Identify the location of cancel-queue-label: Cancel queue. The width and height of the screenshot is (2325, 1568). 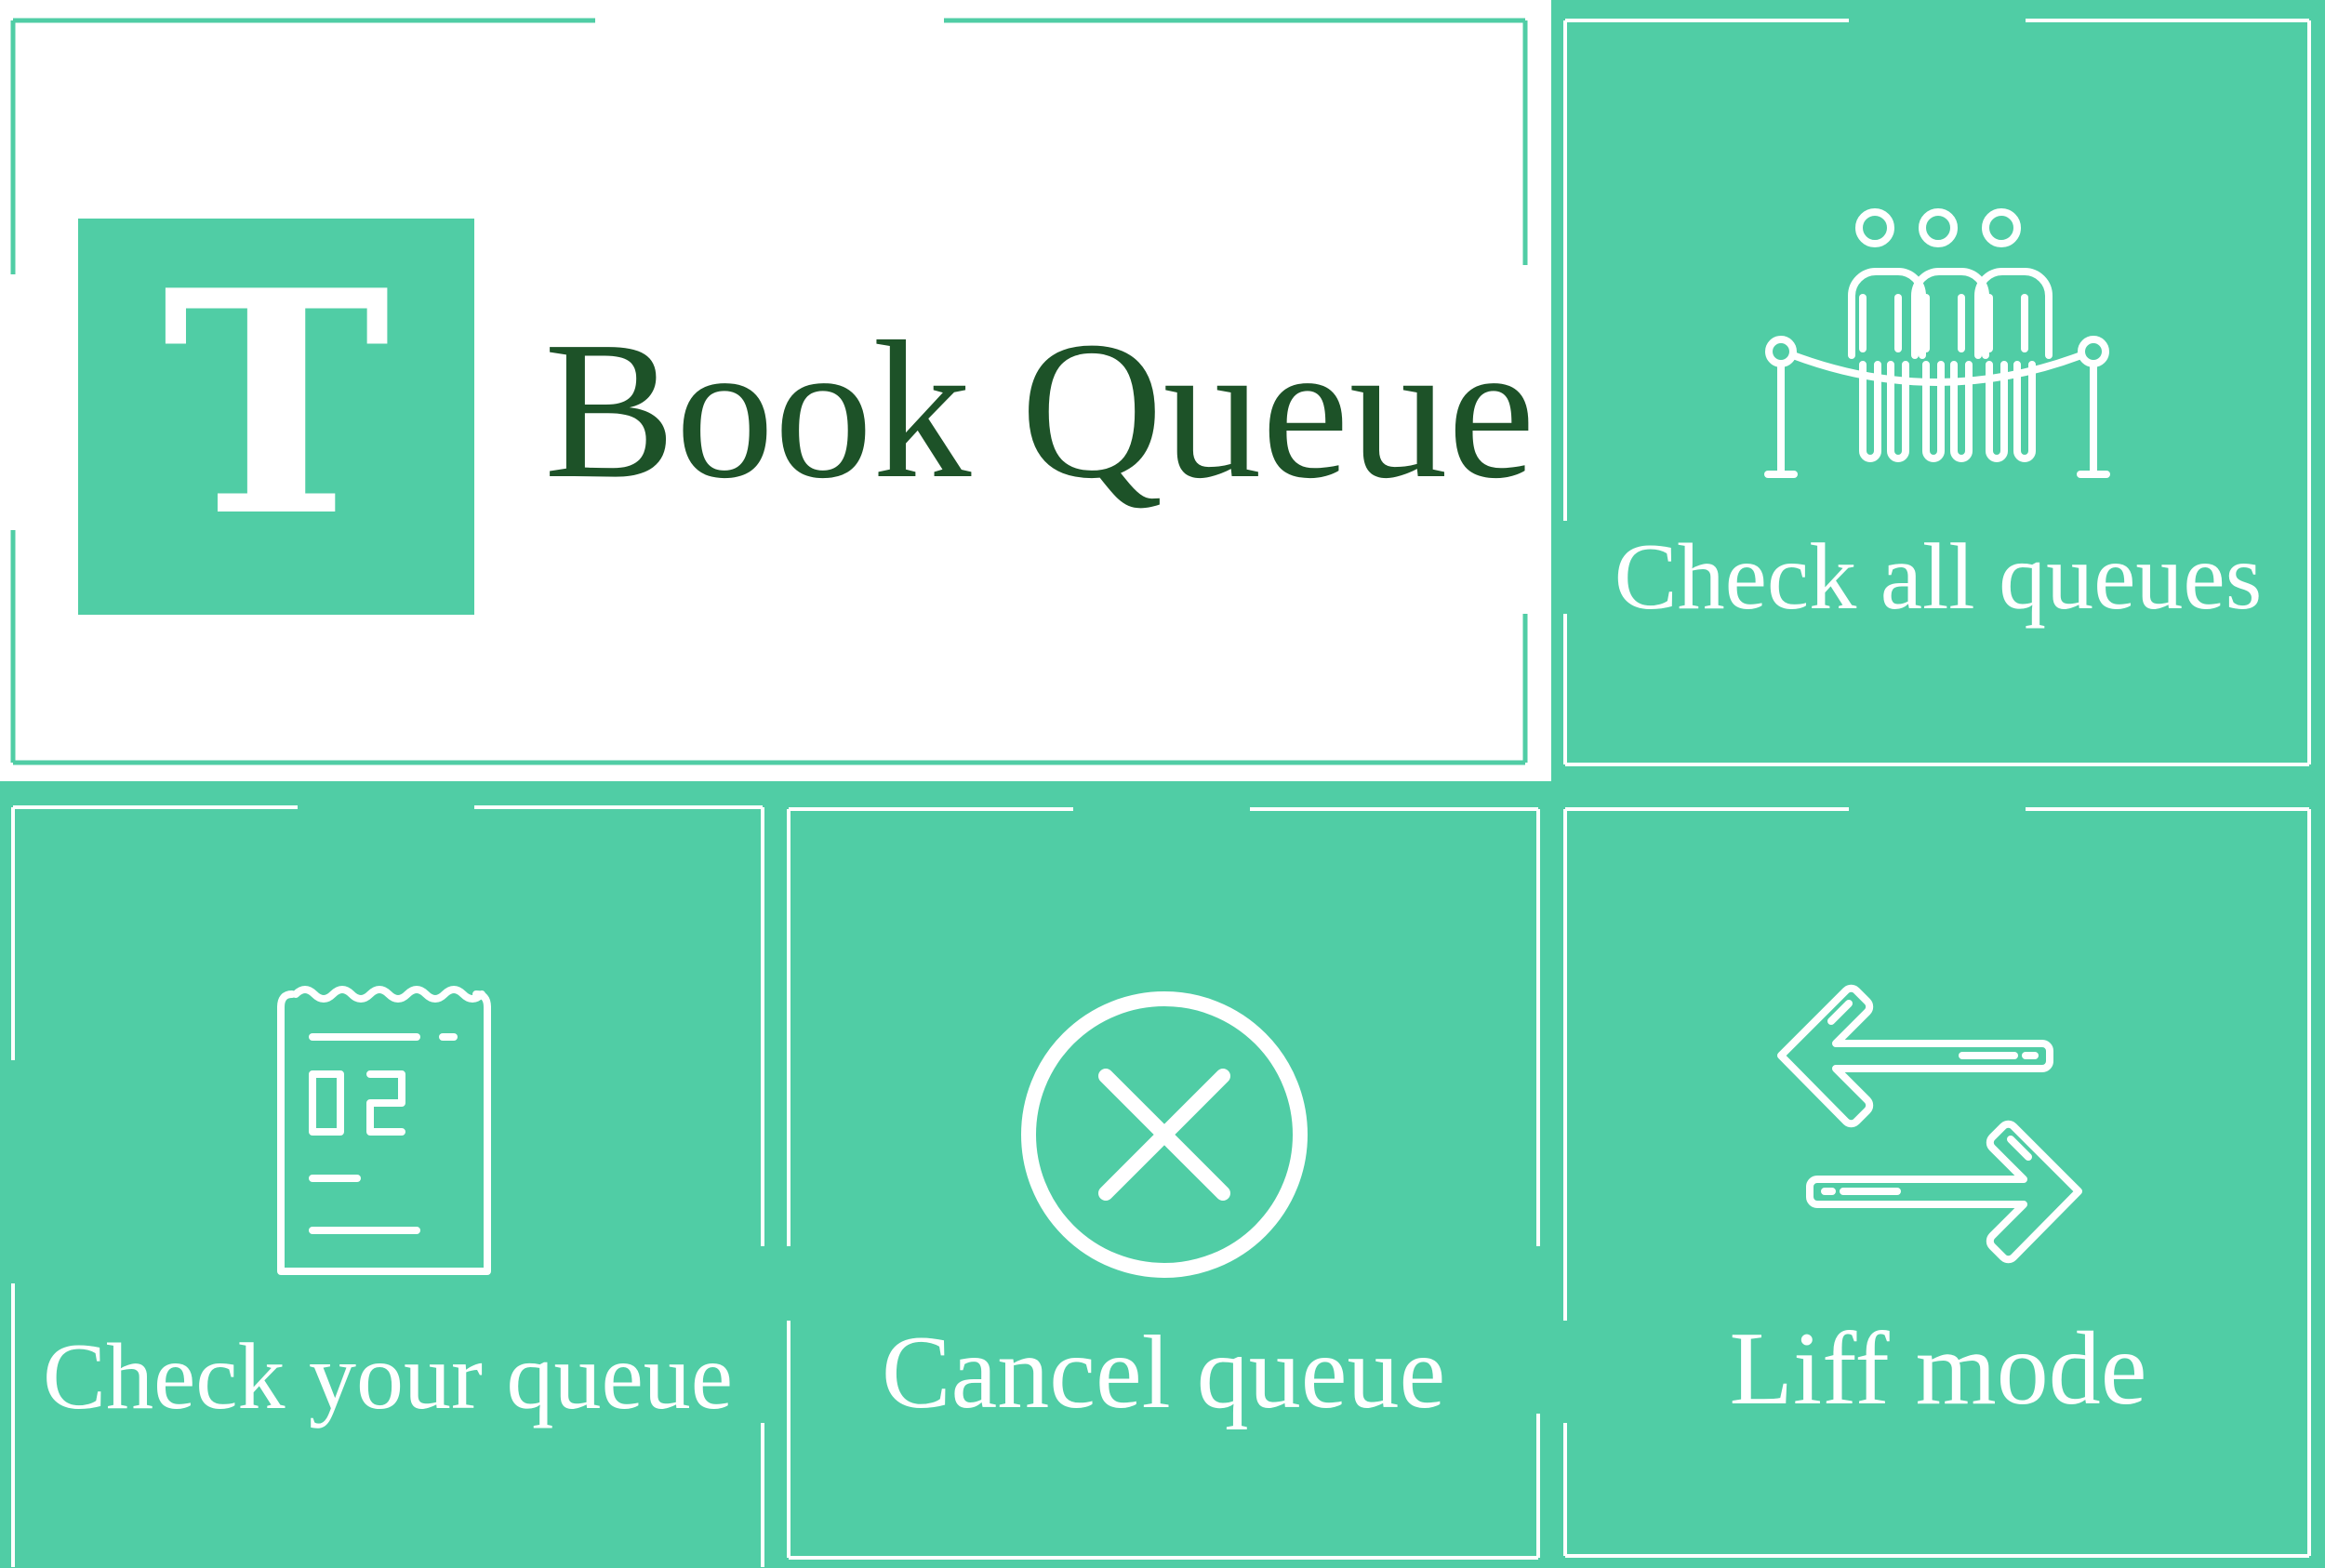
(1163, 1372).